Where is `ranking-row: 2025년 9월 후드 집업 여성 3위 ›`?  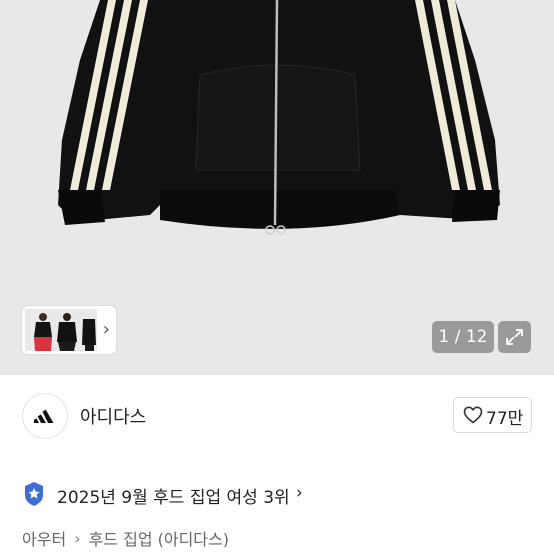
ranking-row: 2025년 9월 후드 집업 여성 3위 › is located at coordinates (222, 494).